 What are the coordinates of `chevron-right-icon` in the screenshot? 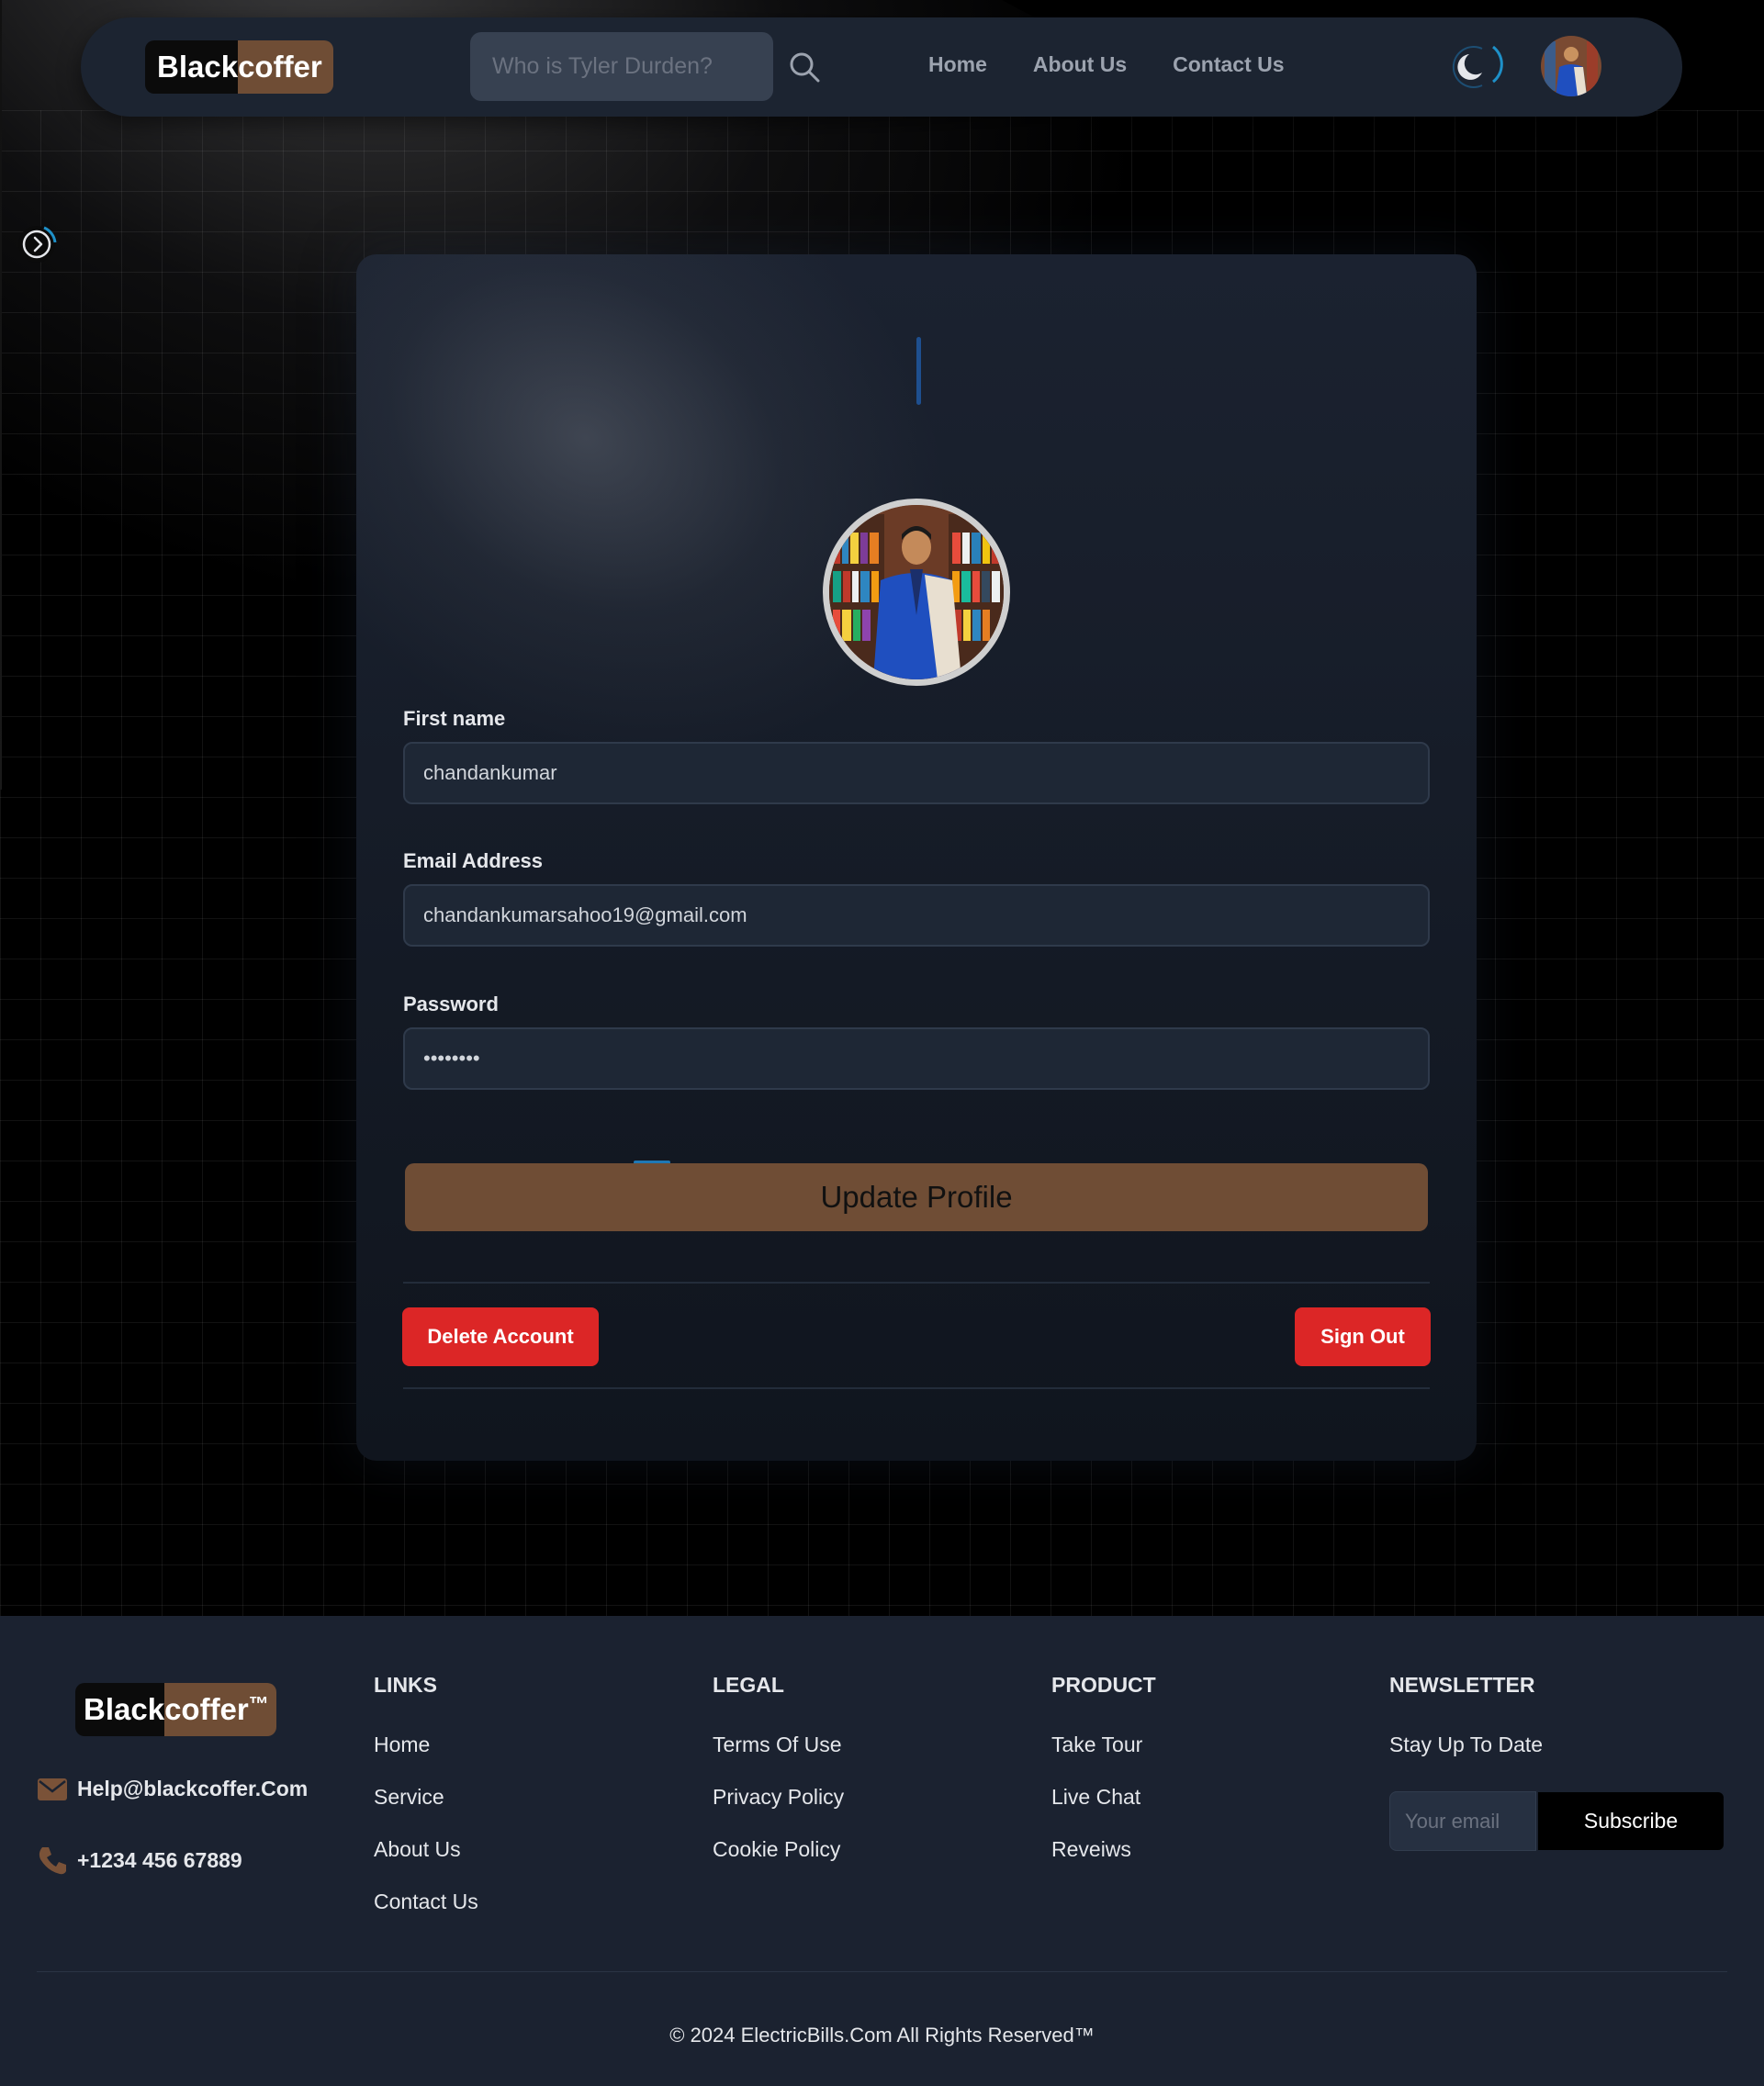 It's located at (37, 244).